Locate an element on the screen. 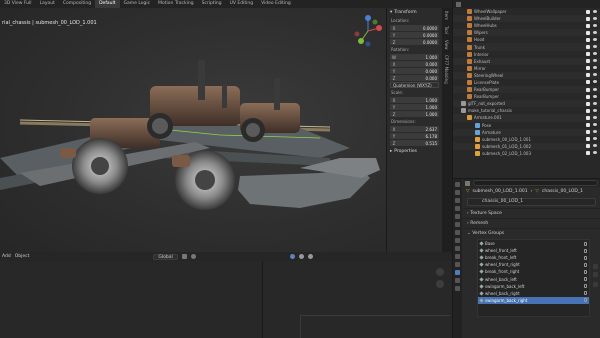 The width and height of the screenshot is (600, 338). material-tab-icon is located at coordinates (457, 280).